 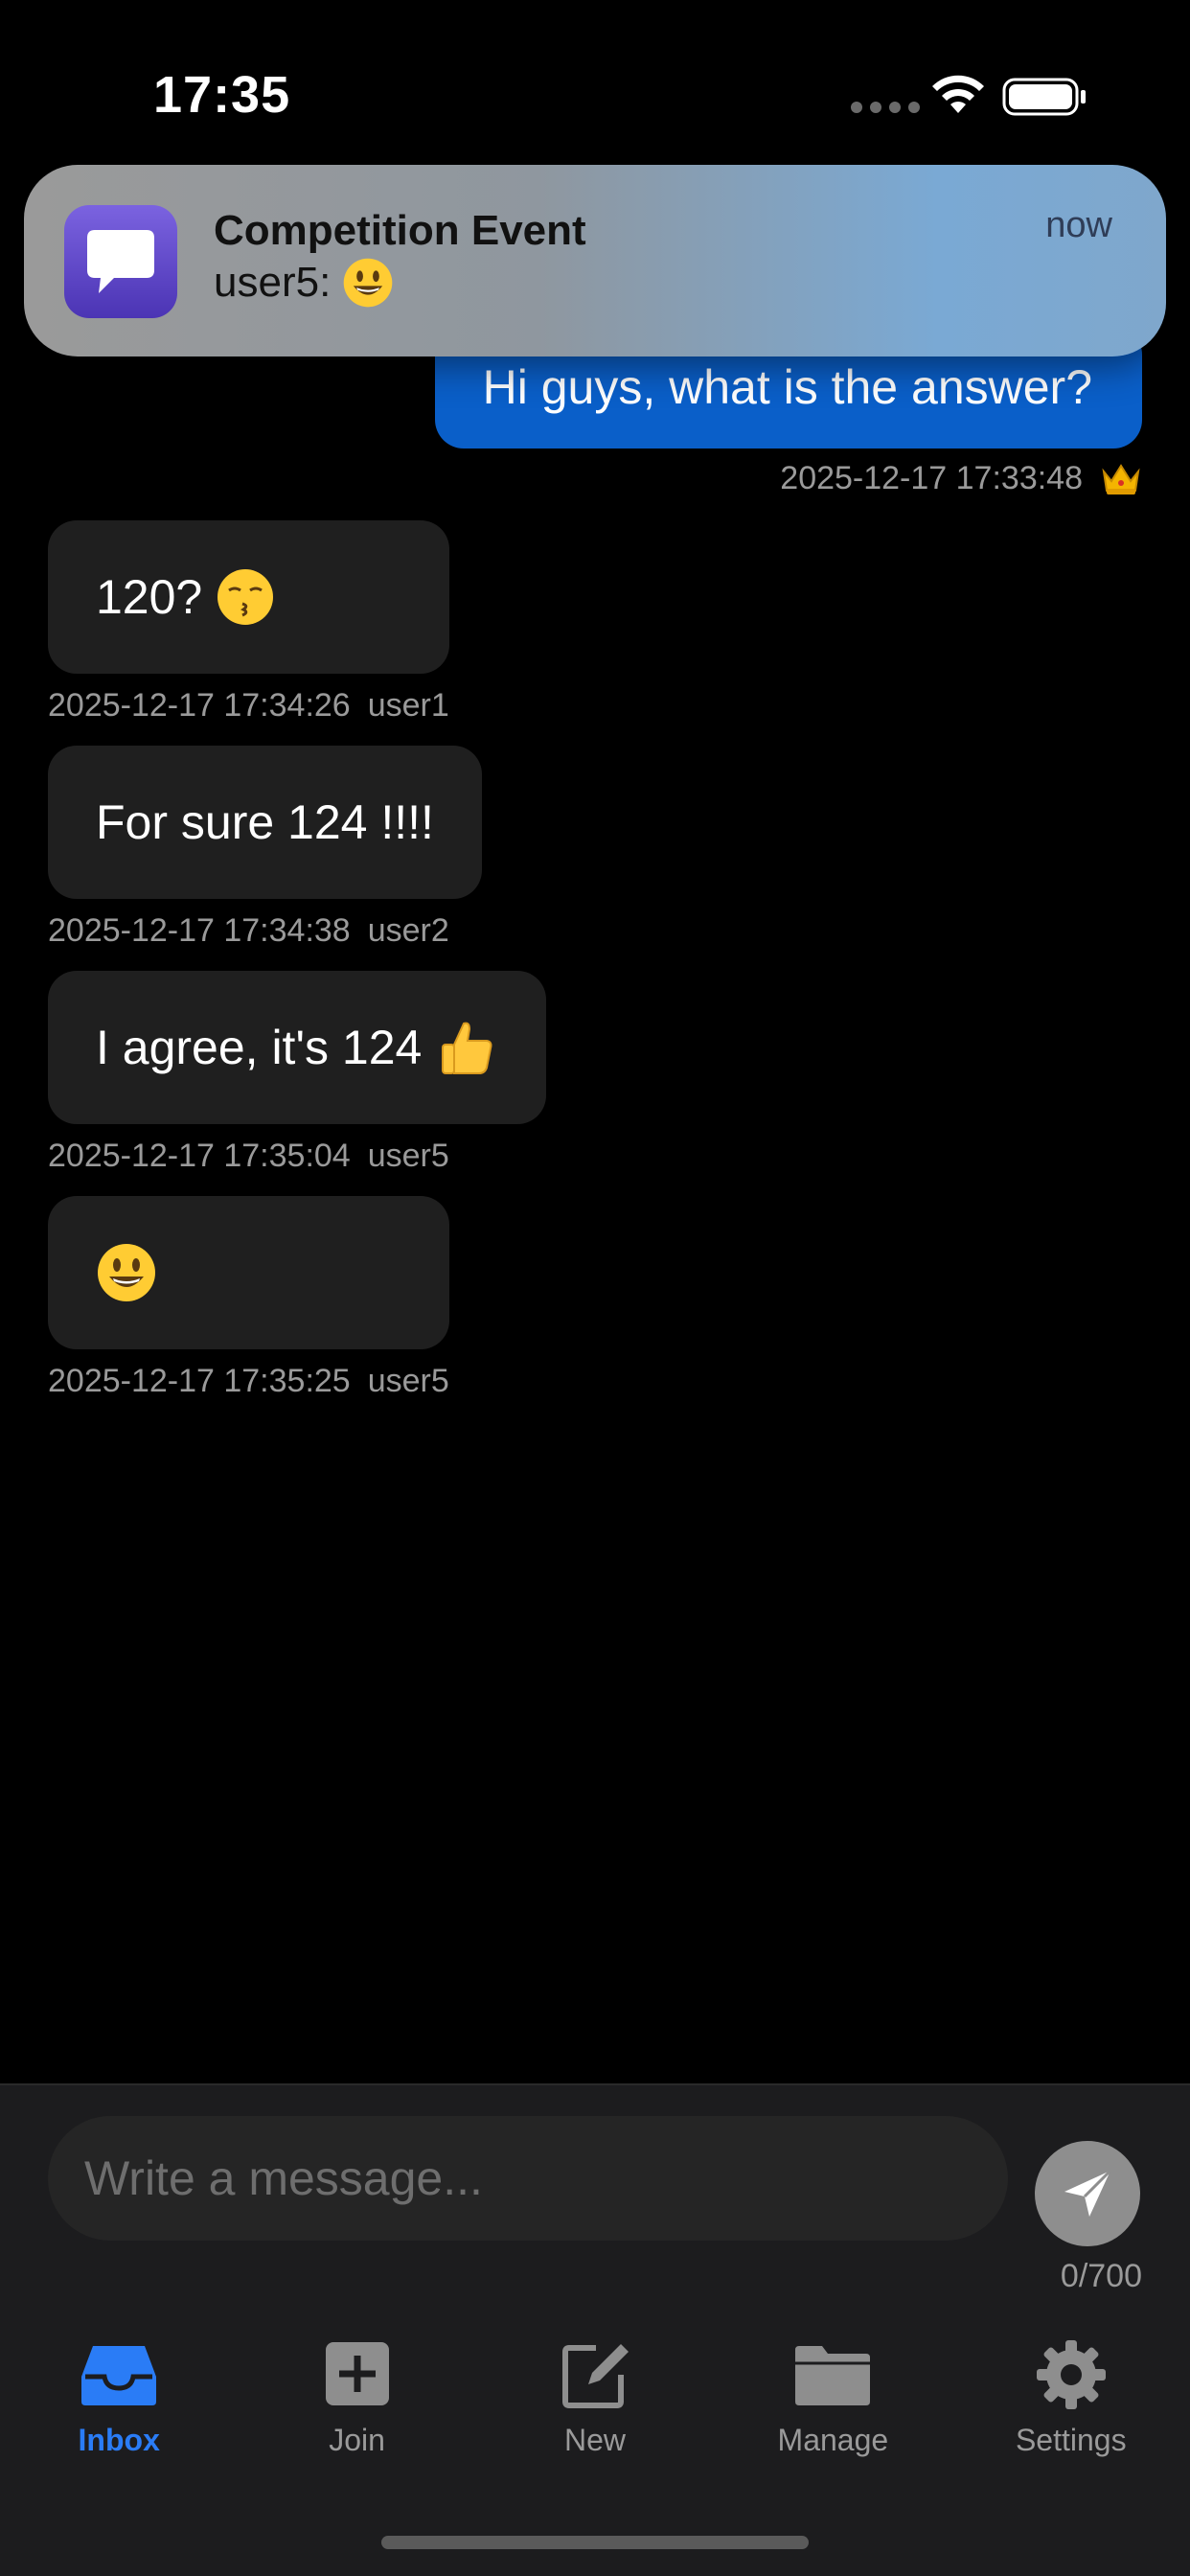 I want to click on message-meta: 2025-12-17 17:34:38 user2, so click(x=265, y=931).